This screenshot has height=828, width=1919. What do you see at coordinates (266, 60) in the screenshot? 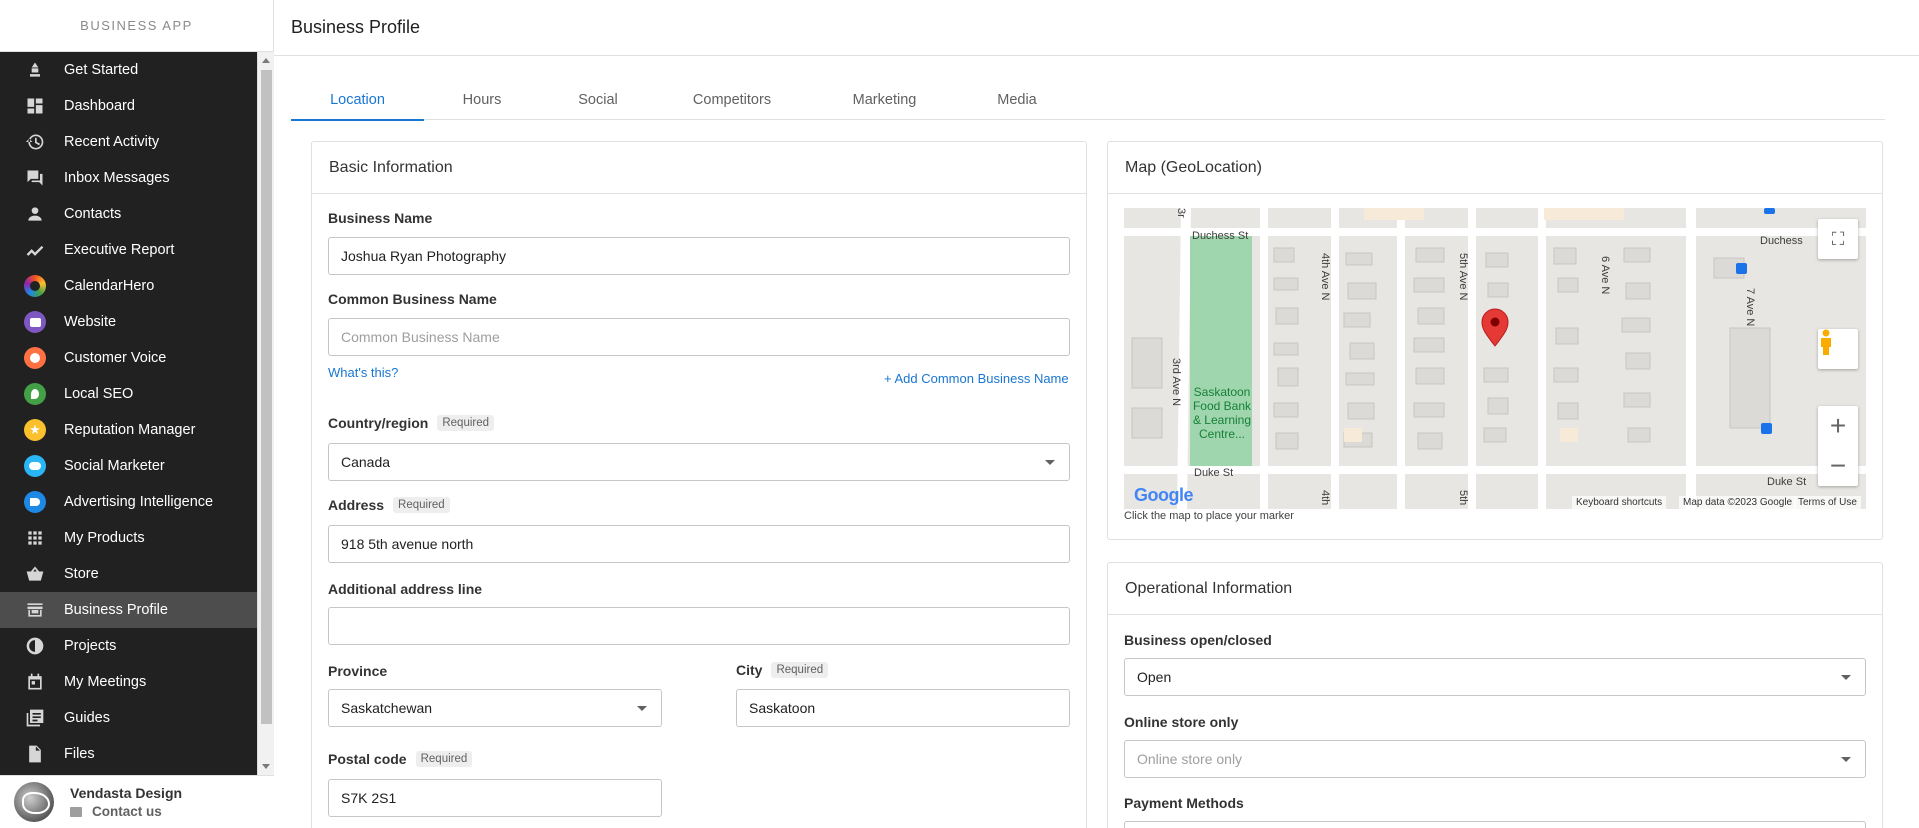
I see `scroll-up-icon` at bounding box center [266, 60].